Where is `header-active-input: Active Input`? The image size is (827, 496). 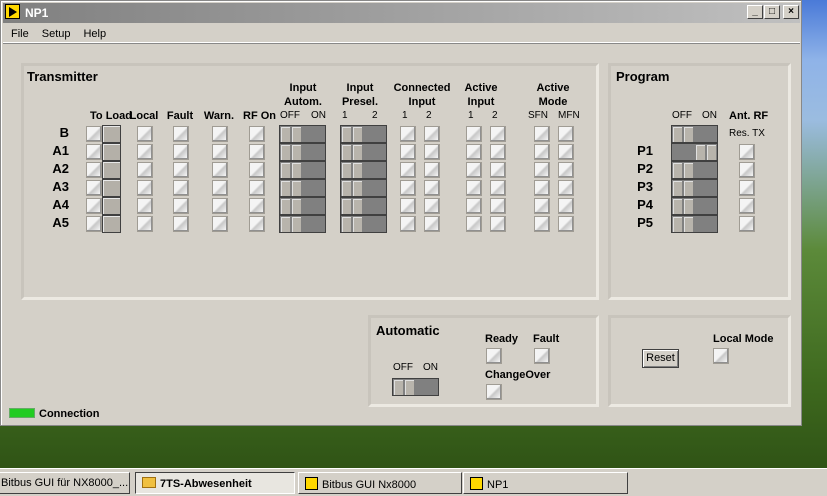
header-active-input: Active Input is located at coordinates (481, 95).